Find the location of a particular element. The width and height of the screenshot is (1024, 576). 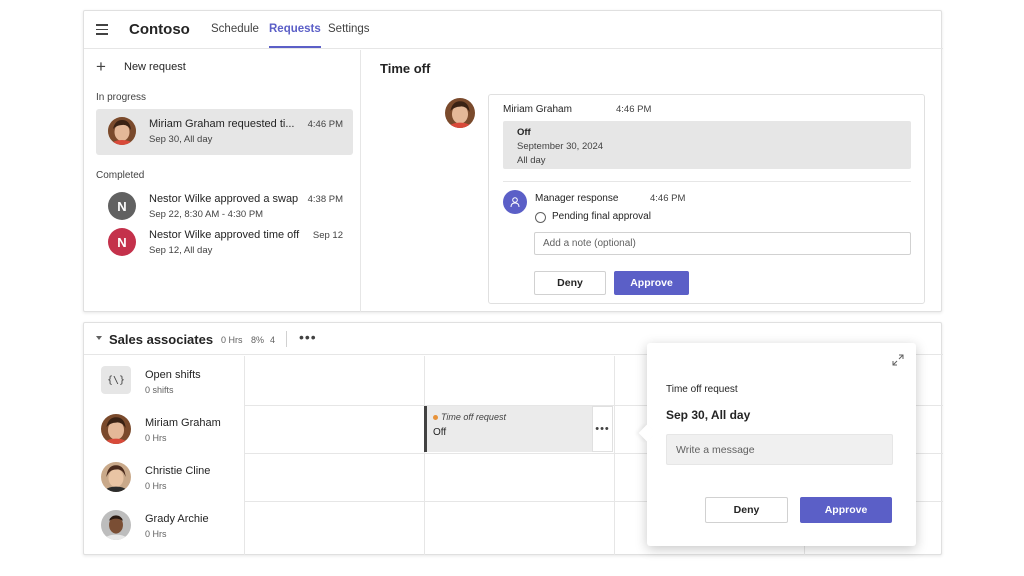

manager-icon is located at coordinates (515, 202).